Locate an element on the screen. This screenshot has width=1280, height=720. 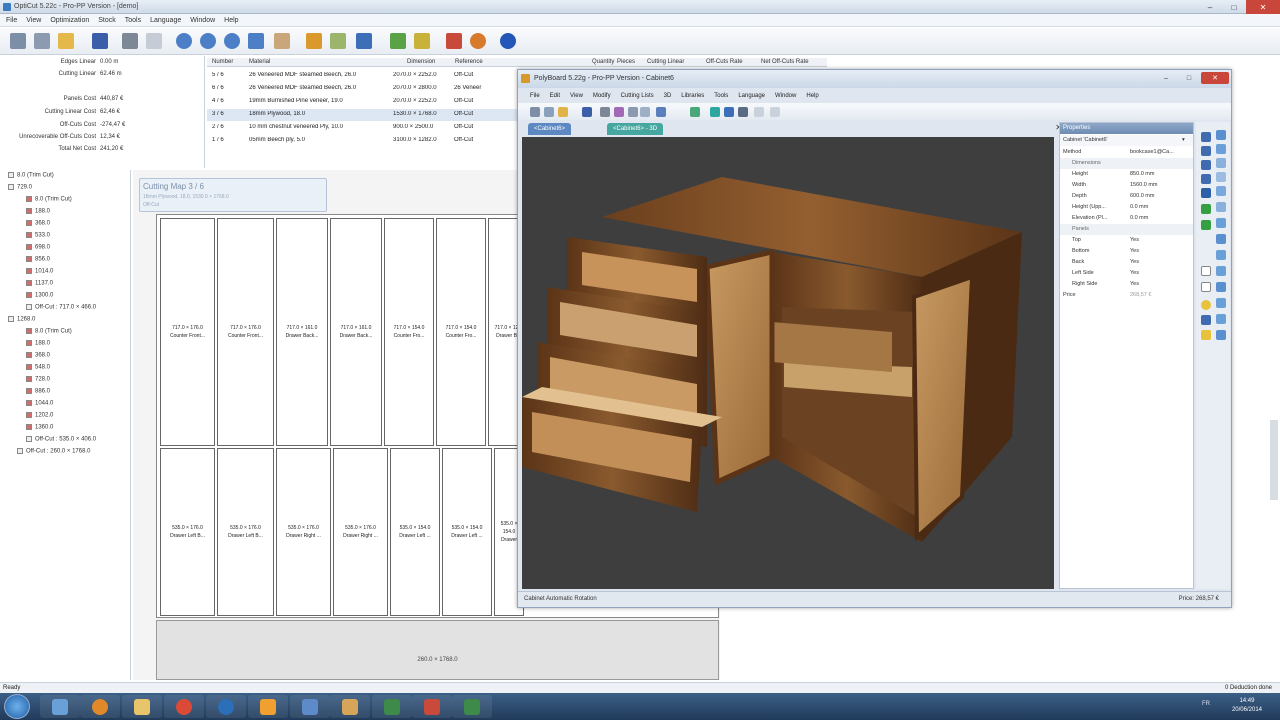
offcut-strip: 260.0 × 1768.0 is located at coordinates (437, 650).